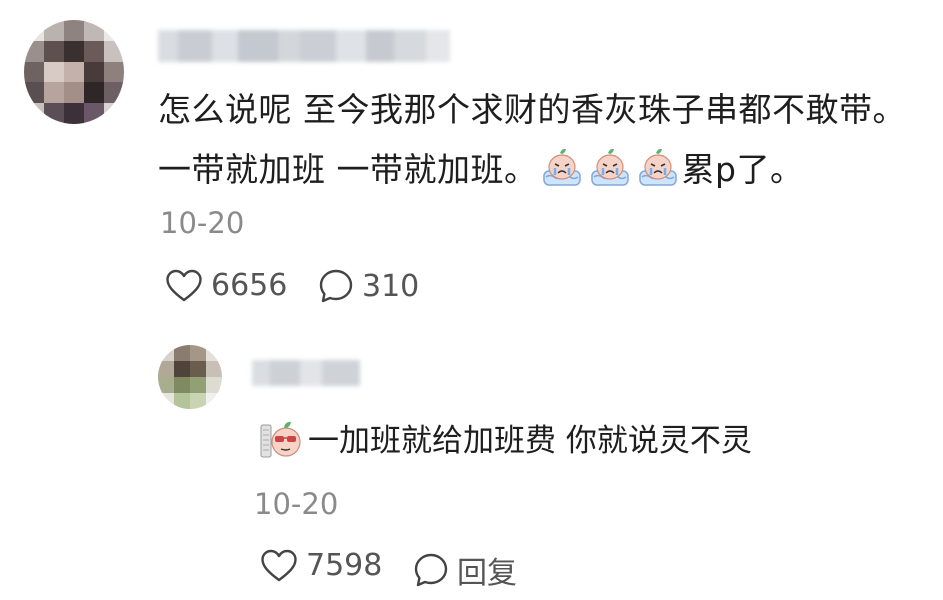 Image resolution: width=943 pixels, height=600 pixels. What do you see at coordinates (391, 286) in the screenshot?
I see `reply-count: 310` at bounding box center [391, 286].